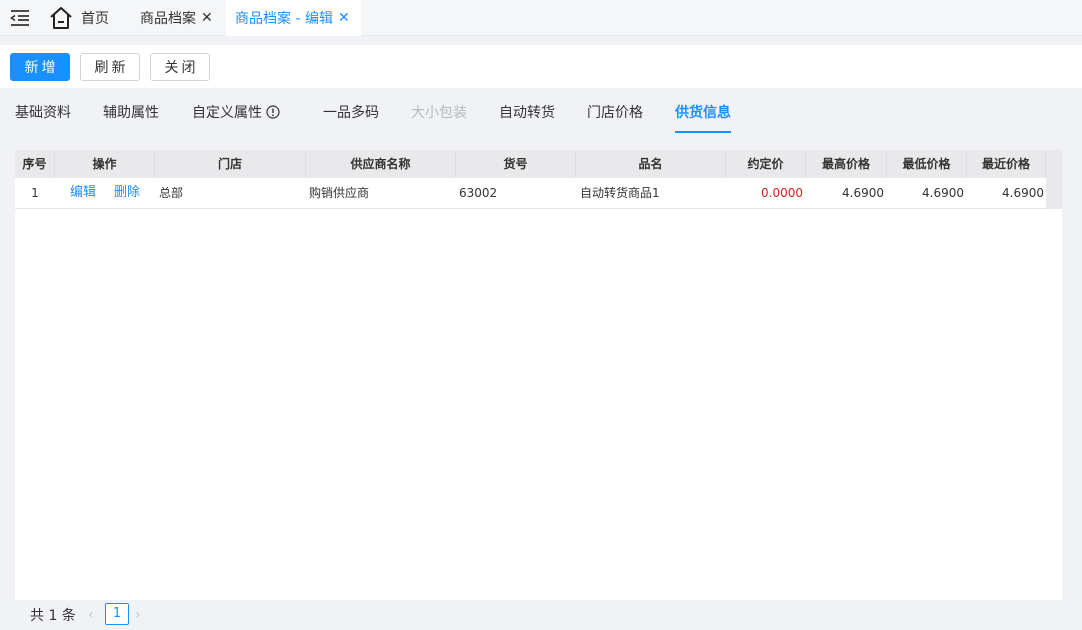 This screenshot has width=1082, height=630. What do you see at coordinates (541, 615) in the screenshot?
I see `pagination: 共 1 条 ‹ 1 ›` at bounding box center [541, 615].